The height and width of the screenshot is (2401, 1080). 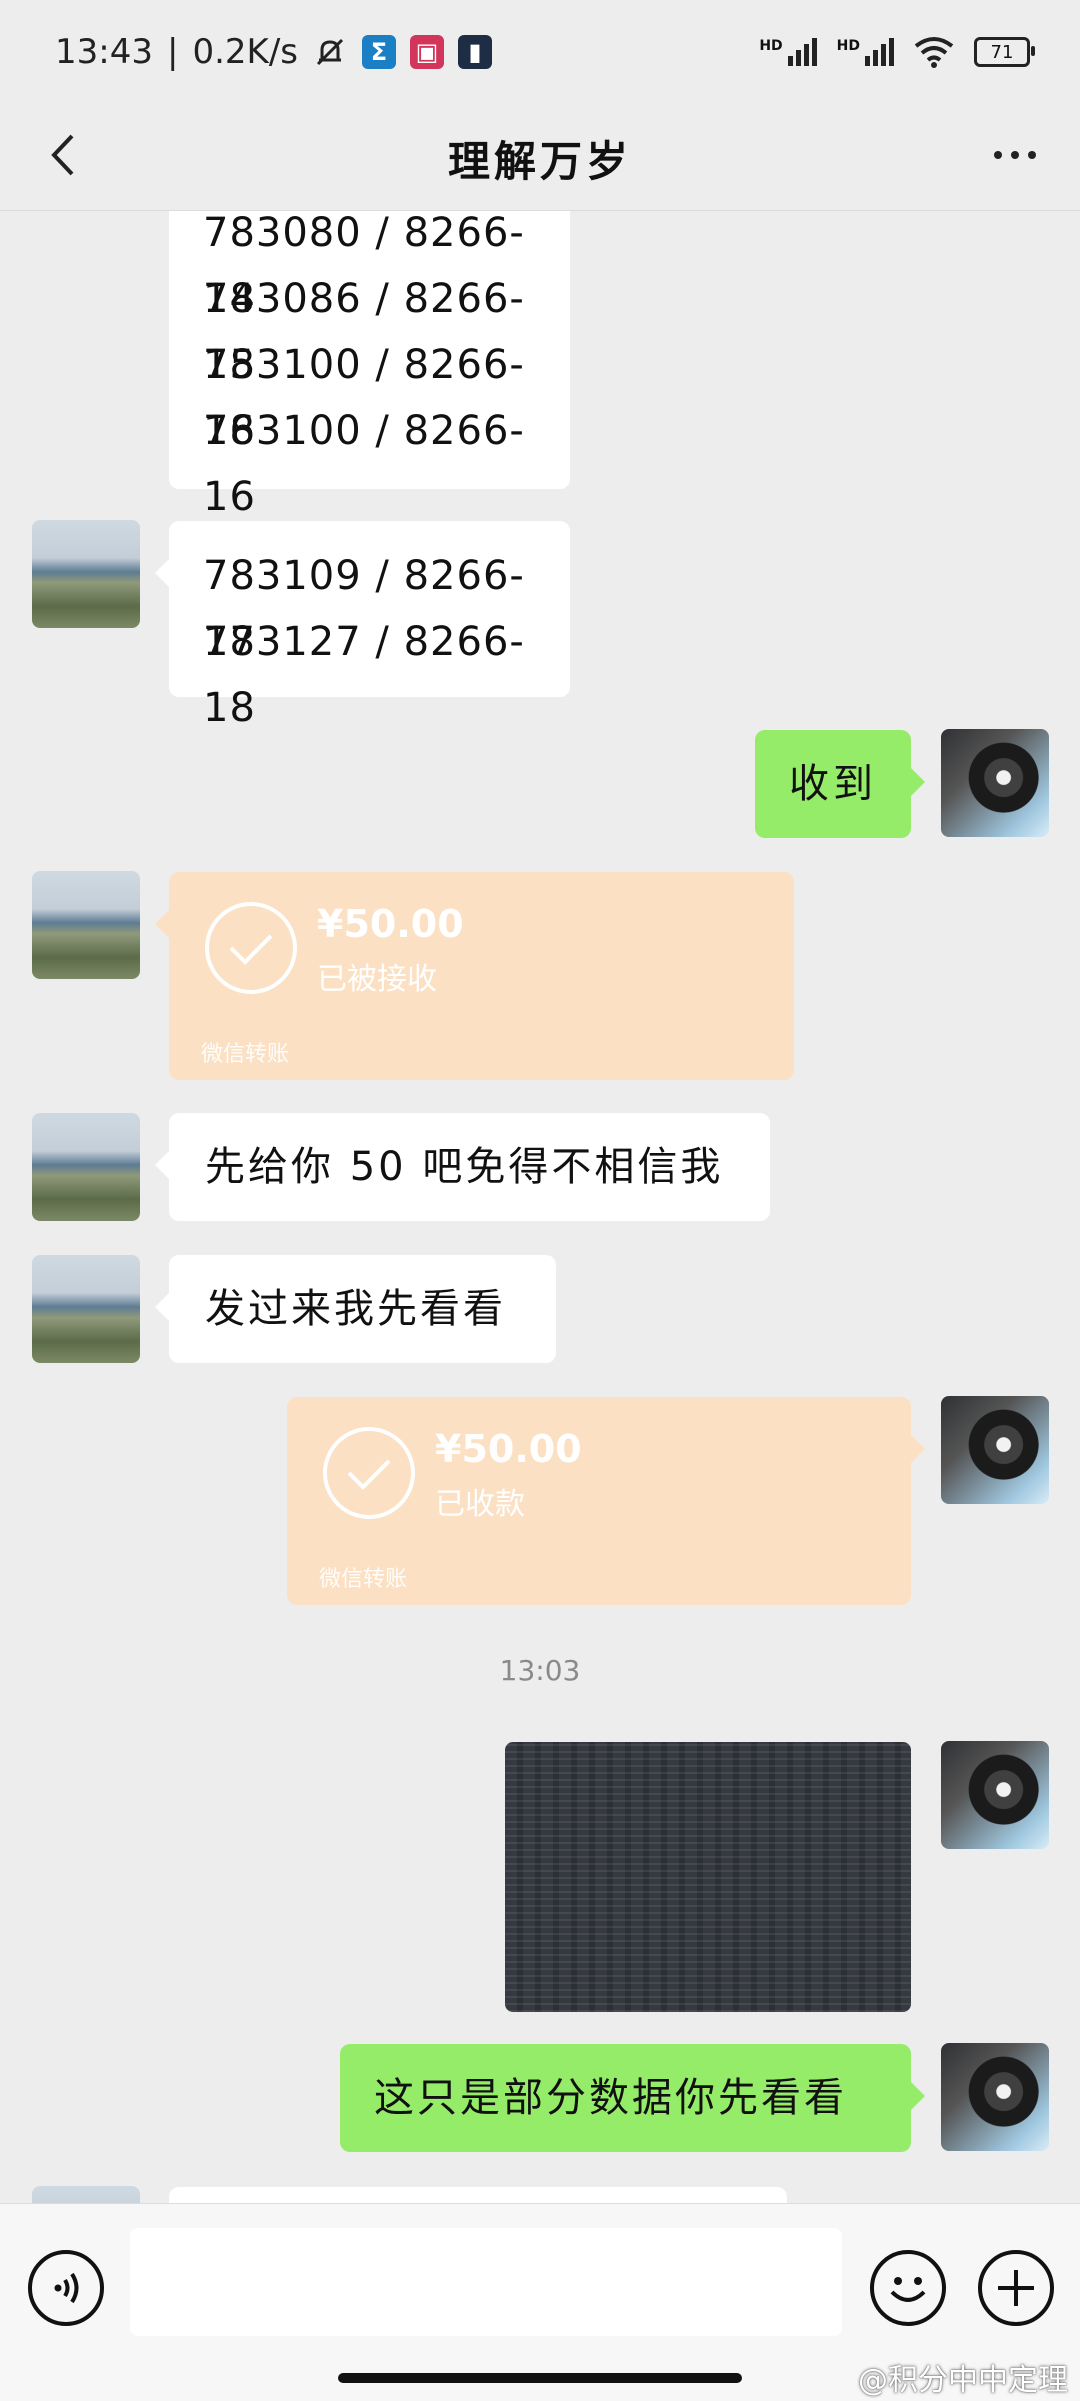 What do you see at coordinates (330, 52) in the screenshot?
I see `mute-bell-icon` at bounding box center [330, 52].